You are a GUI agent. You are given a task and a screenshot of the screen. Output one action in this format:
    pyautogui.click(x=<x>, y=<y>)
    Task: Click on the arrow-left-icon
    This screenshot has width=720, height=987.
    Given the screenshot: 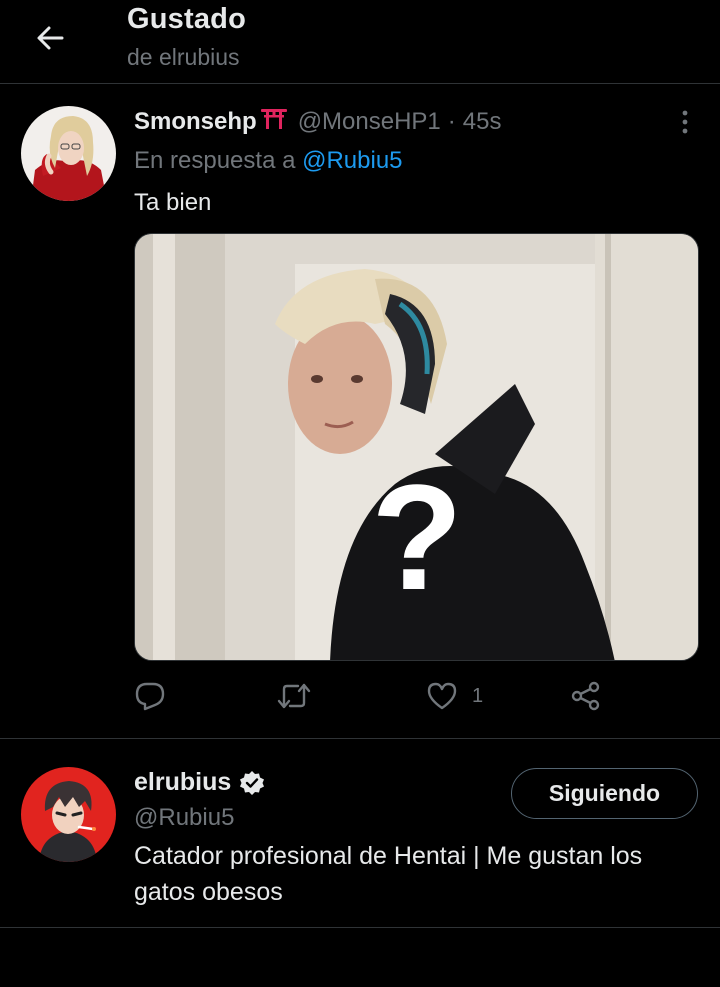 What is the action you would take?
    pyautogui.click(x=50, y=38)
    